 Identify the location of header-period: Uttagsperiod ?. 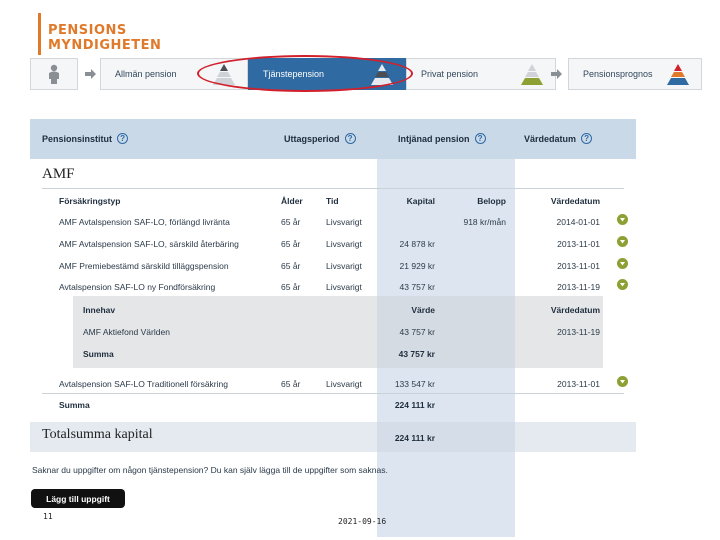
(320, 138).